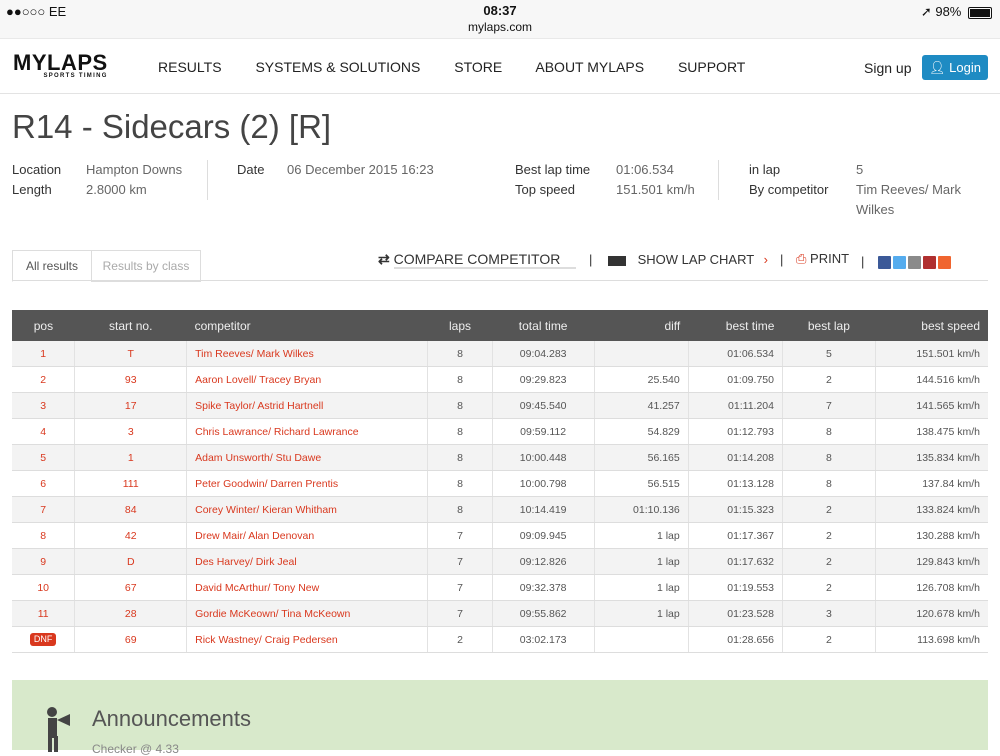 This screenshot has height=756, width=1000. What do you see at coordinates (711, 67) in the screenshot?
I see `nav-support: SUPPORT` at bounding box center [711, 67].